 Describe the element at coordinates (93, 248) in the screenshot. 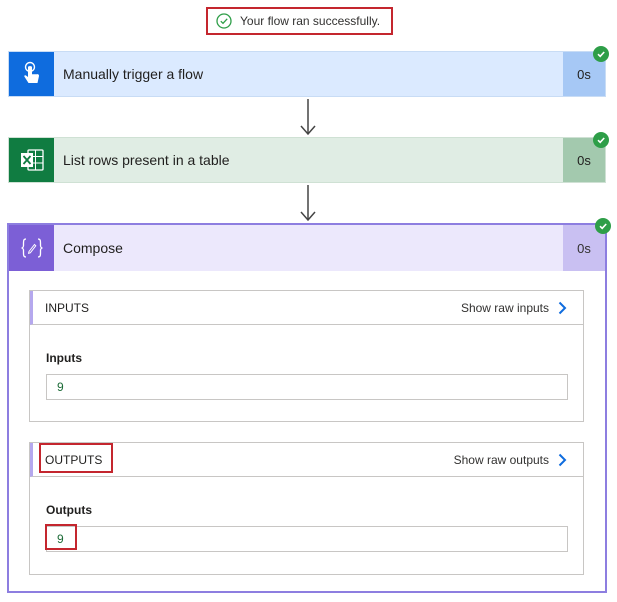

I see `step-title: Compose` at that location.